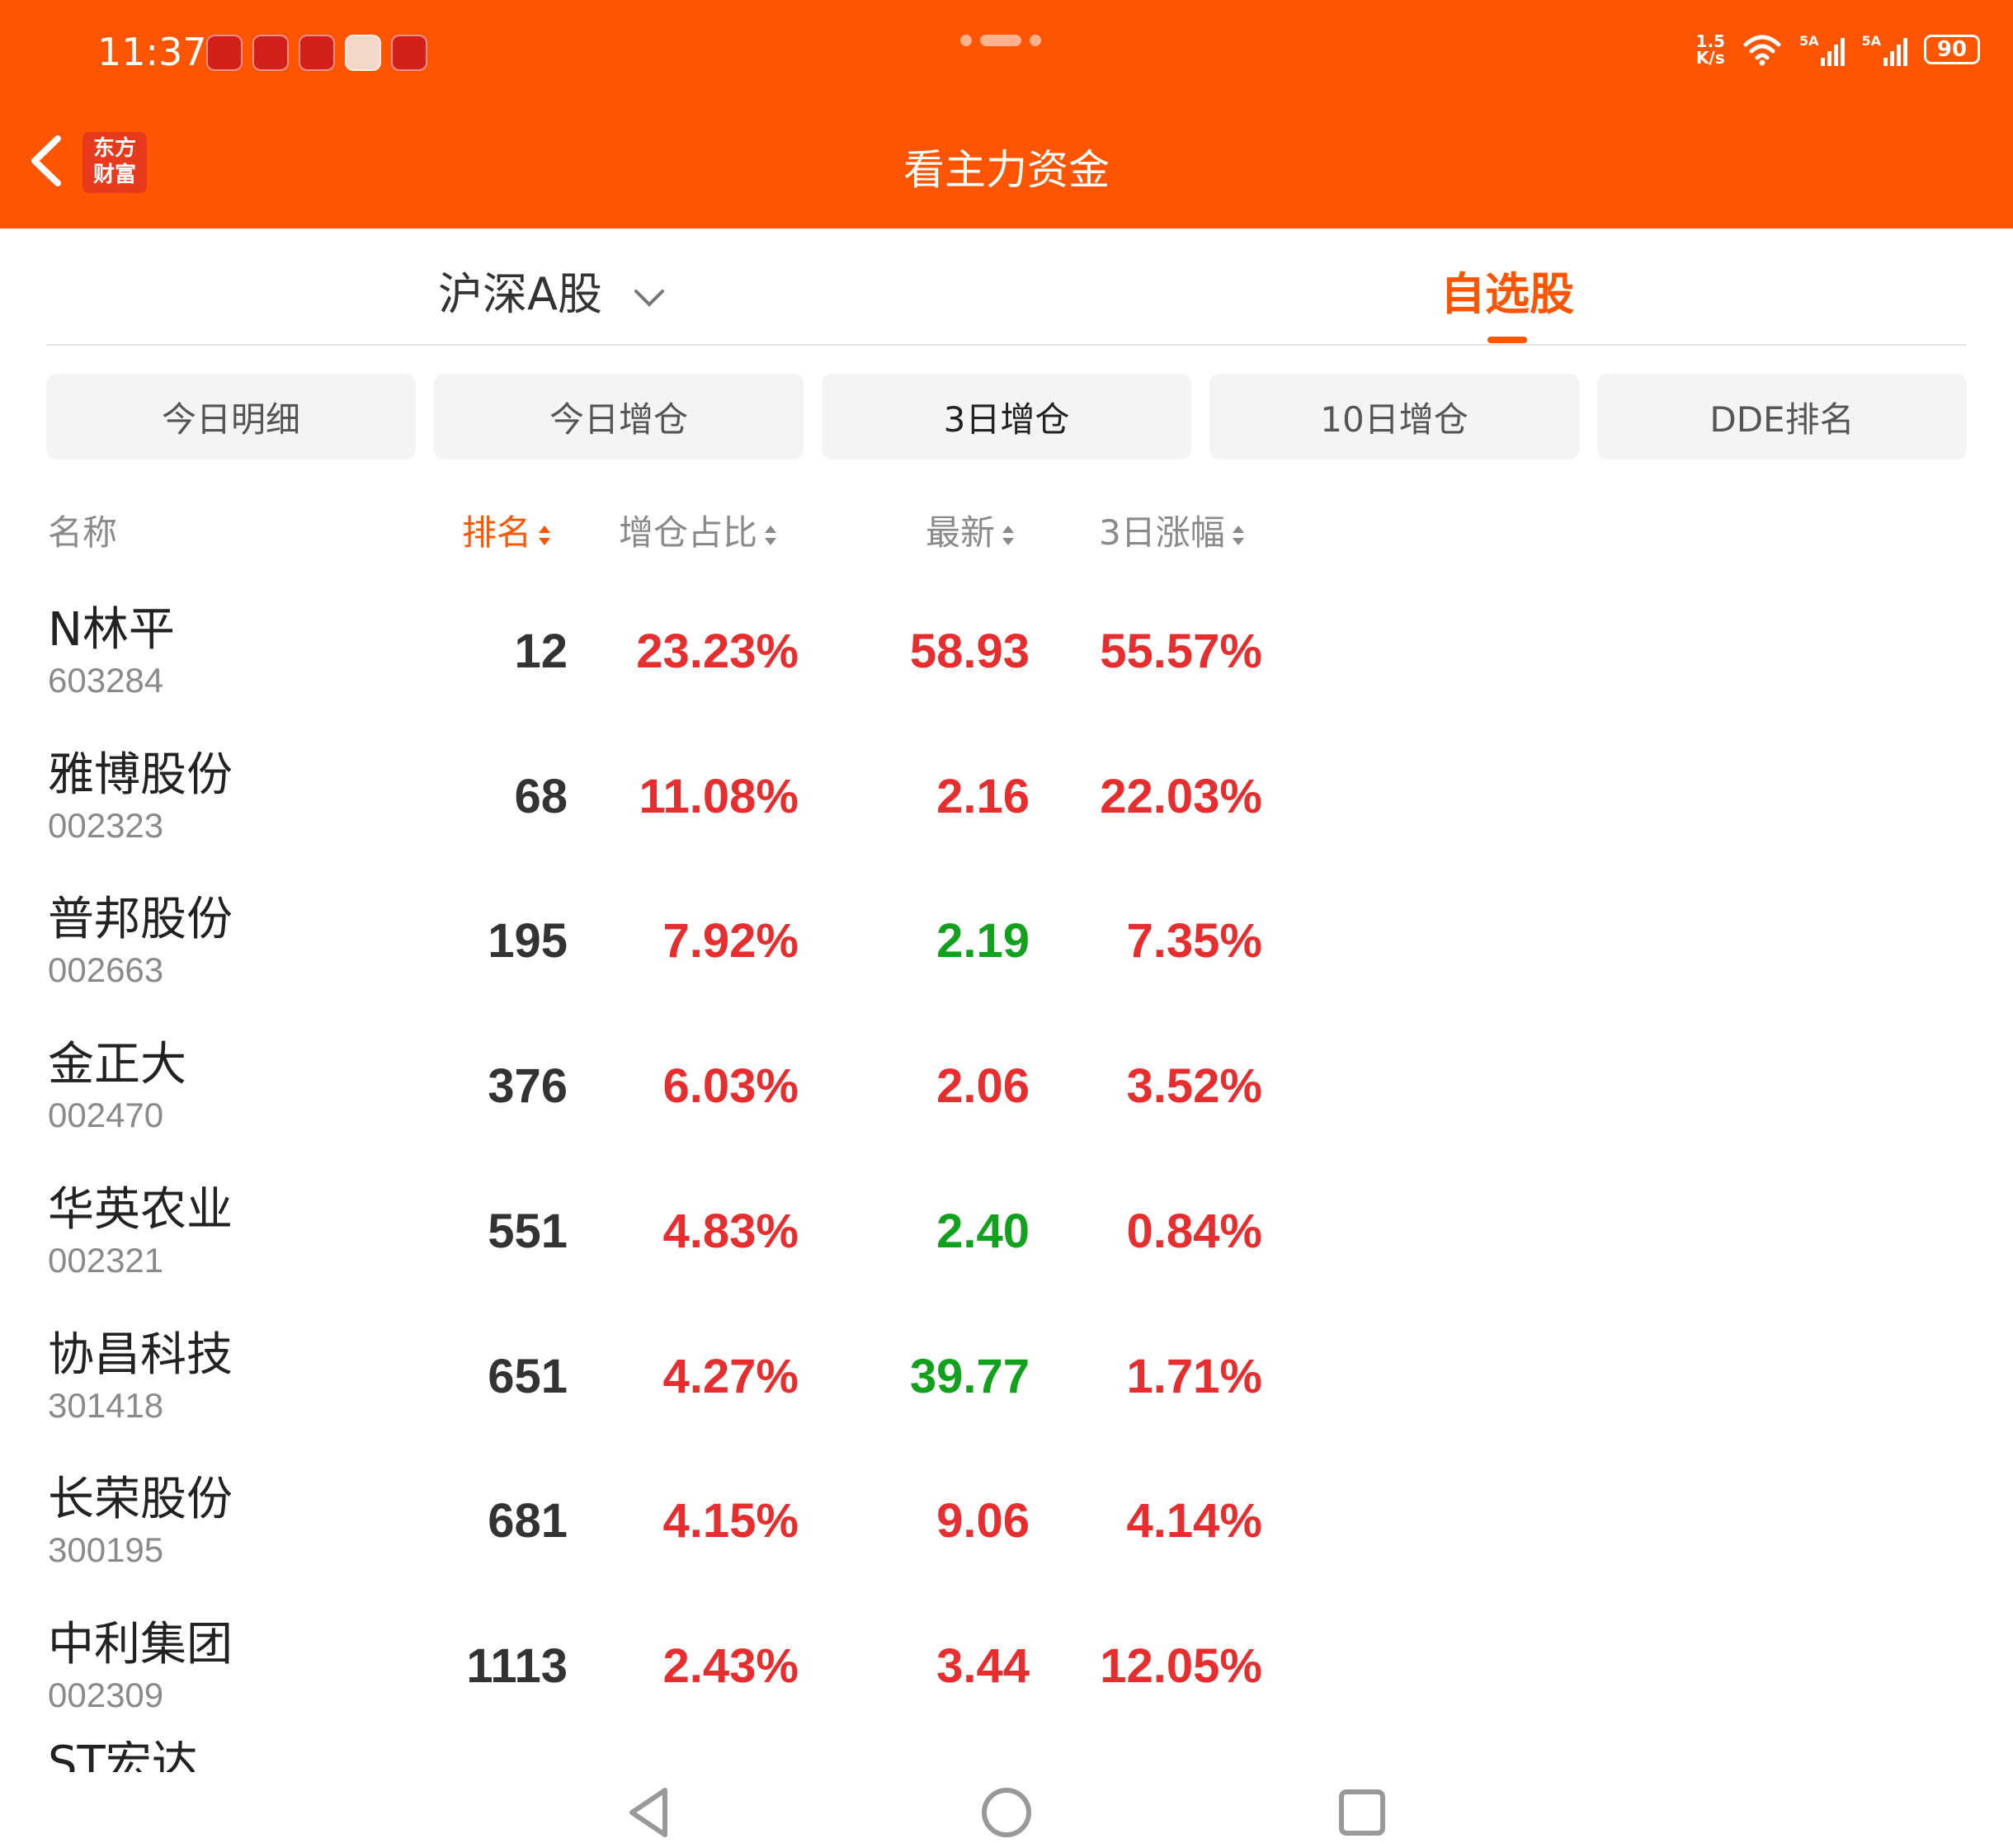  What do you see at coordinates (1762, 50) in the screenshot?
I see `wifi-icon` at bounding box center [1762, 50].